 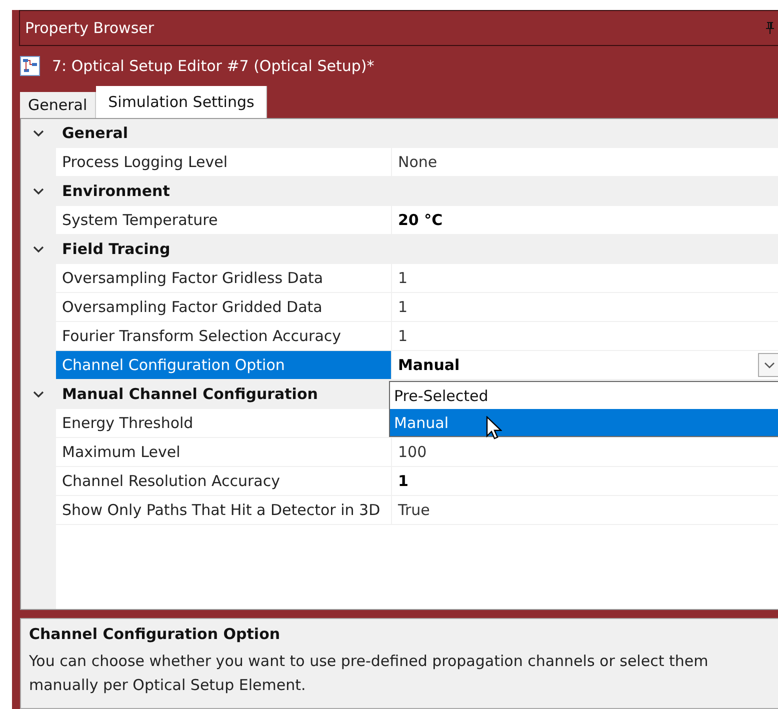 I want to click on category-label: Field Tracing, so click(x=115, y=249).